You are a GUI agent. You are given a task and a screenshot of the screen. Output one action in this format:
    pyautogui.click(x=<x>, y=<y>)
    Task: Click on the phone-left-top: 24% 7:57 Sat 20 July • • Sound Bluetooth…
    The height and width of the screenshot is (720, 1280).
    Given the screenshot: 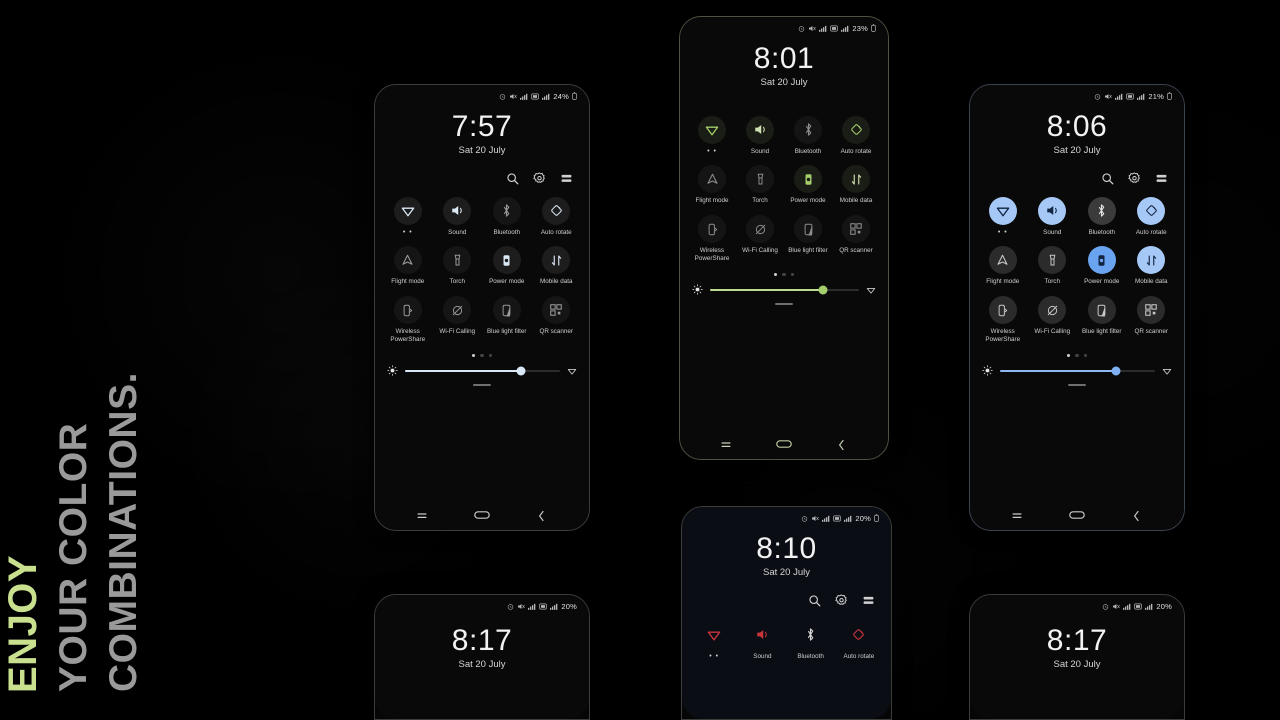 What is the action you would take?
    pyautogui.click(x=482, y=307)
    